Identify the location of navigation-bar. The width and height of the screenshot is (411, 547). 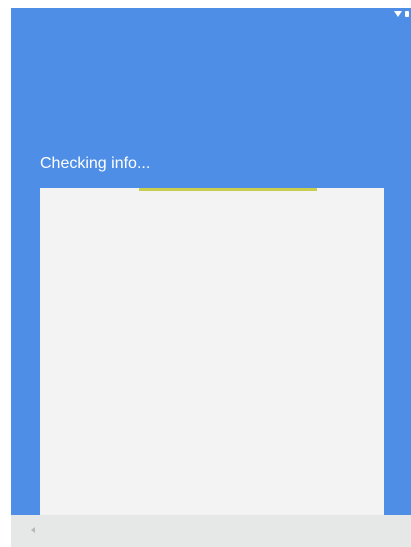
(211, 531).